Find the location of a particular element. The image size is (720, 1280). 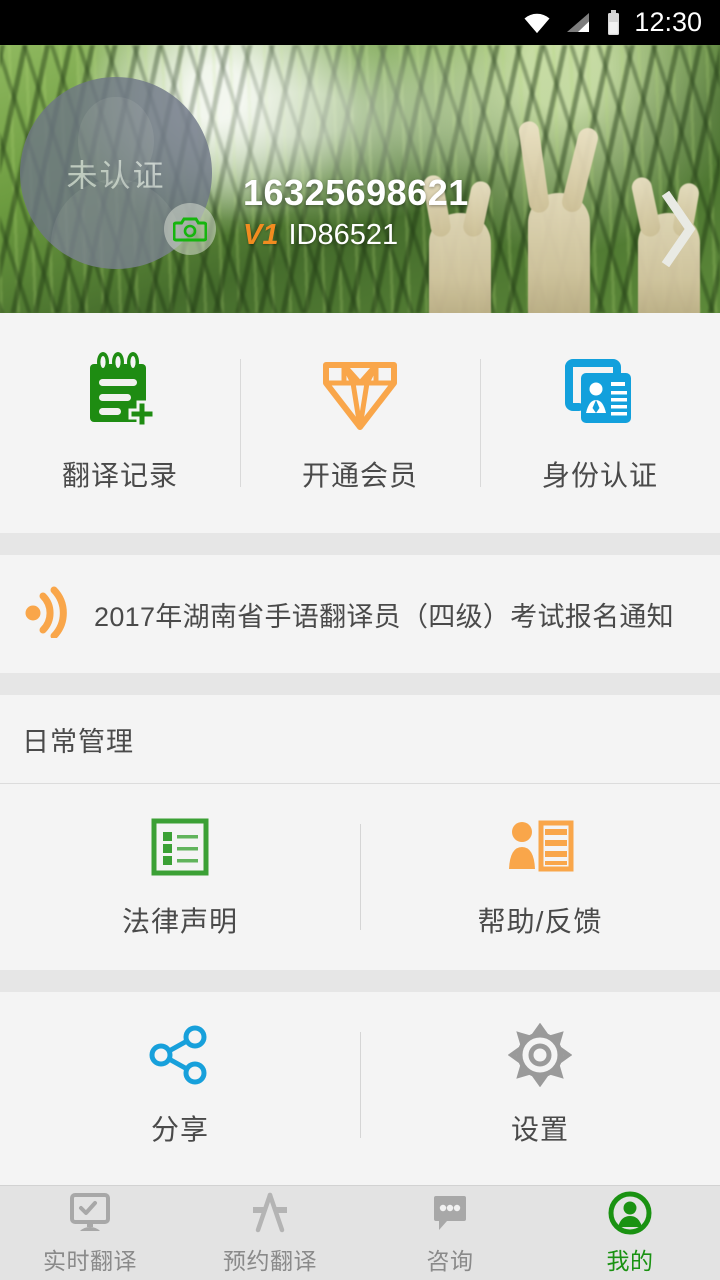

diamond-icon is located at coordinates (360, 392).